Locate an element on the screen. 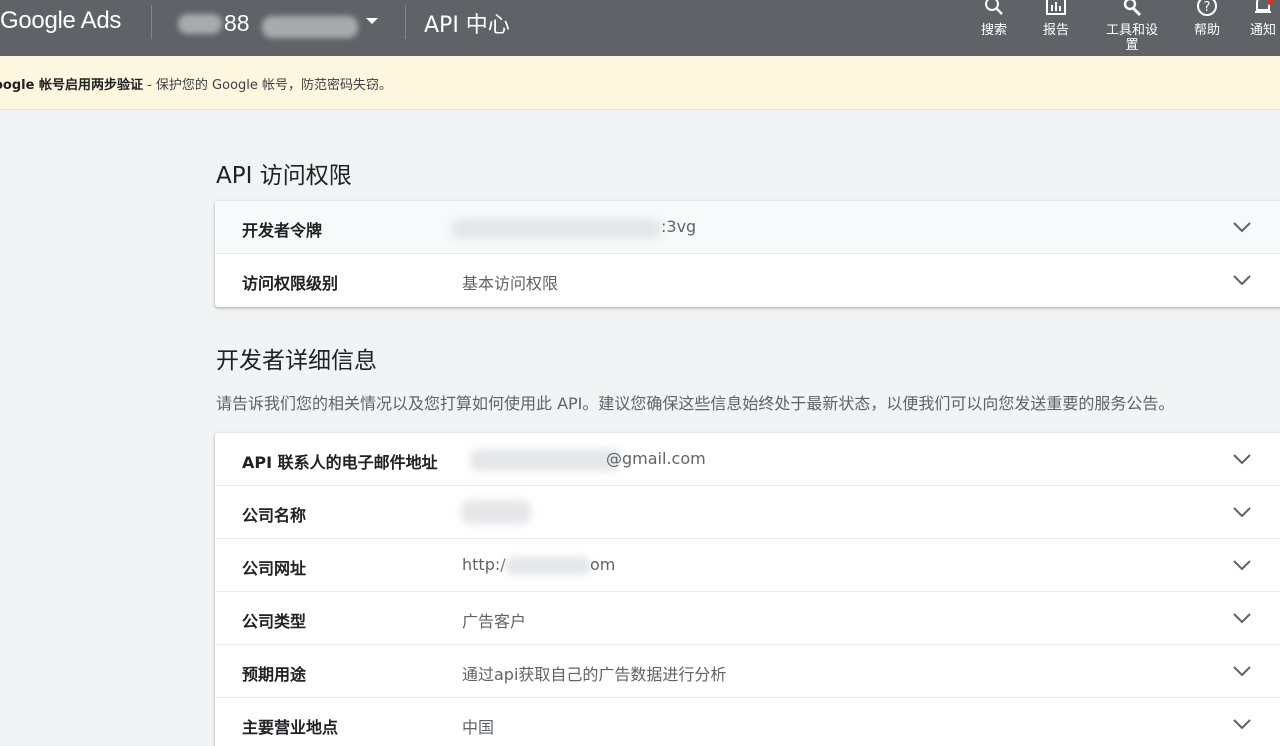 The height and width of the screenshot is (746, 1280). company-website-value-start: http:/ is located at coordinates (484, 564).